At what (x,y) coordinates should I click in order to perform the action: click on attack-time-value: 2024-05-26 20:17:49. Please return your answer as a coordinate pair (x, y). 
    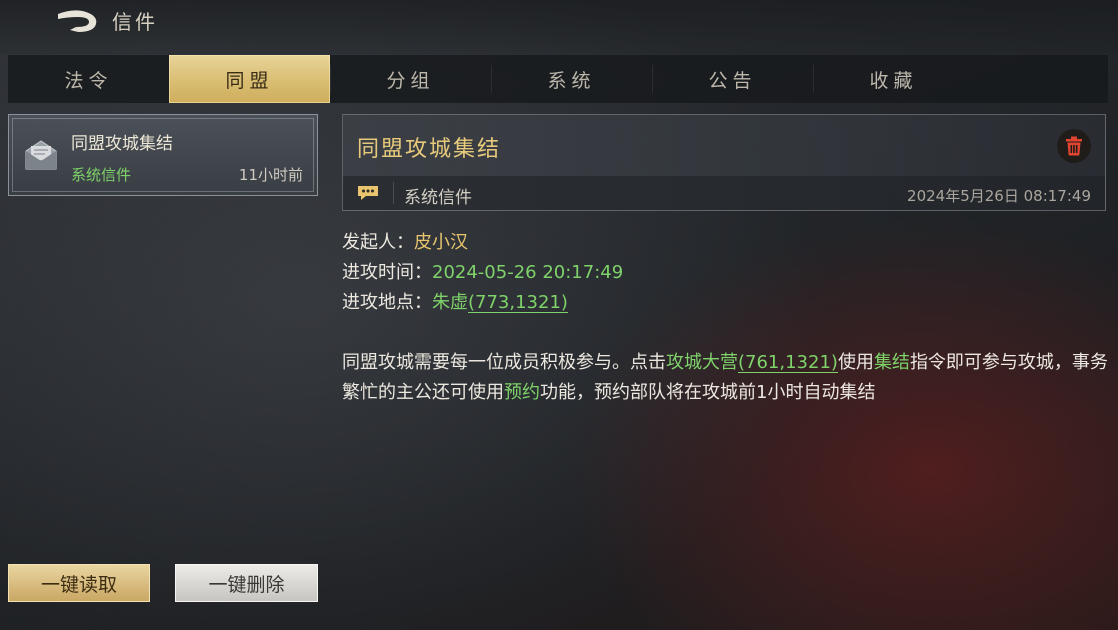
    Looking at the image, I should click on (528, 272).